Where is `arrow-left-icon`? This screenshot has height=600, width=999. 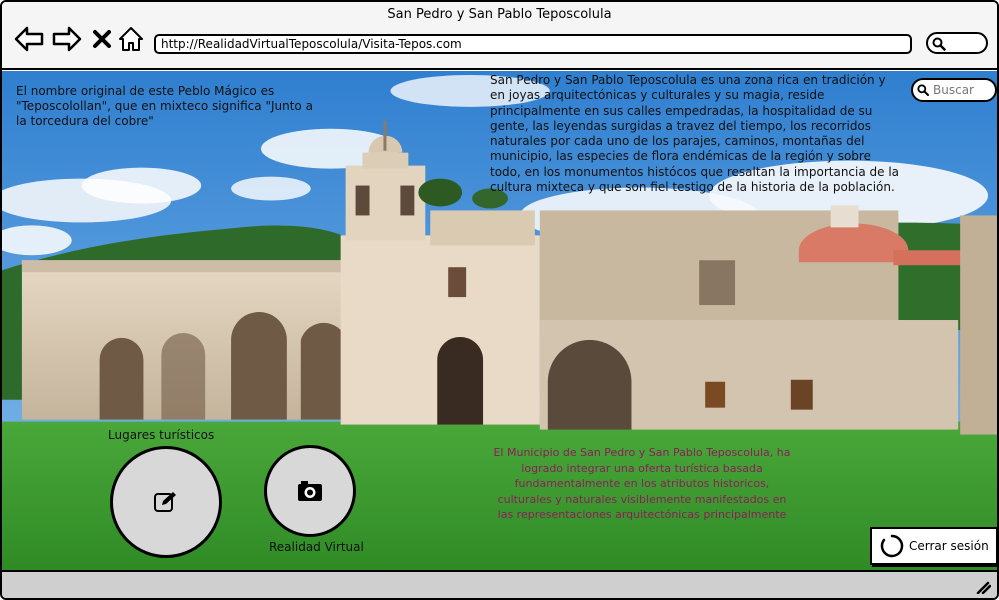
arrow-left-icon is located at coordinates (29, 39).